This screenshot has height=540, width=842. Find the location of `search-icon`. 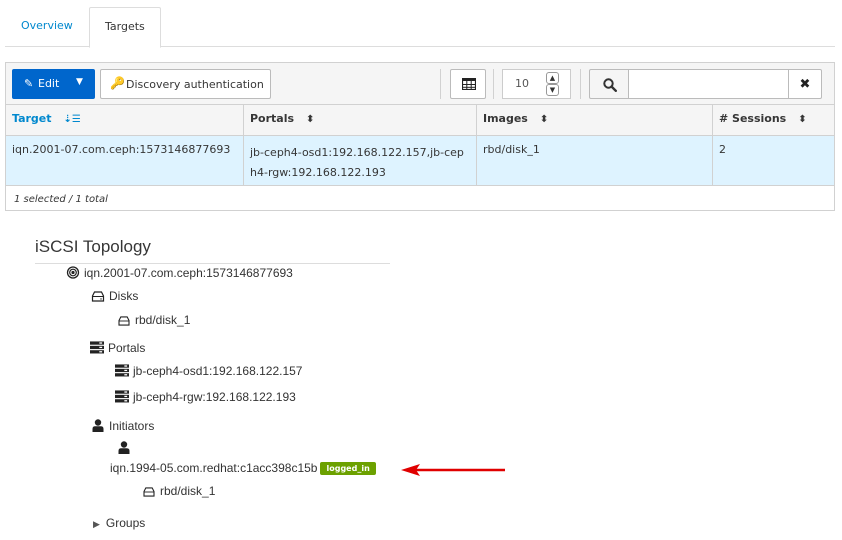

search-icon is located at coordinates (610, 85).